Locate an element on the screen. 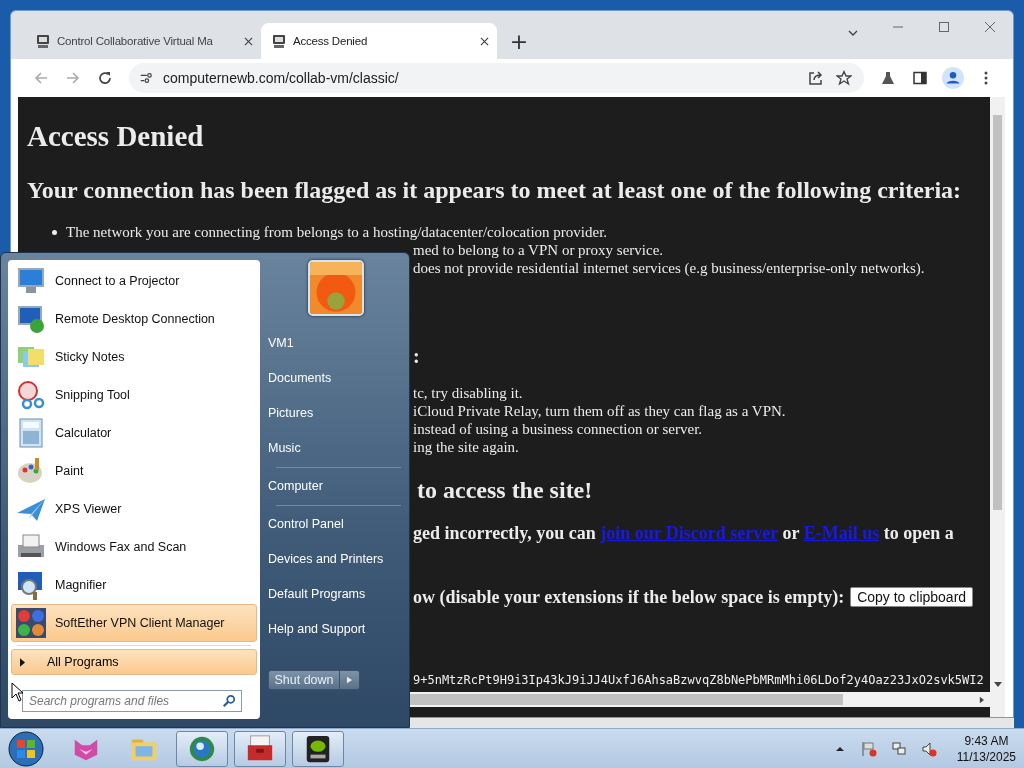 The image size is (1024, 768). address-field: computernewb.com/collab-vm/classic/ is located at coordinates (496, 78).